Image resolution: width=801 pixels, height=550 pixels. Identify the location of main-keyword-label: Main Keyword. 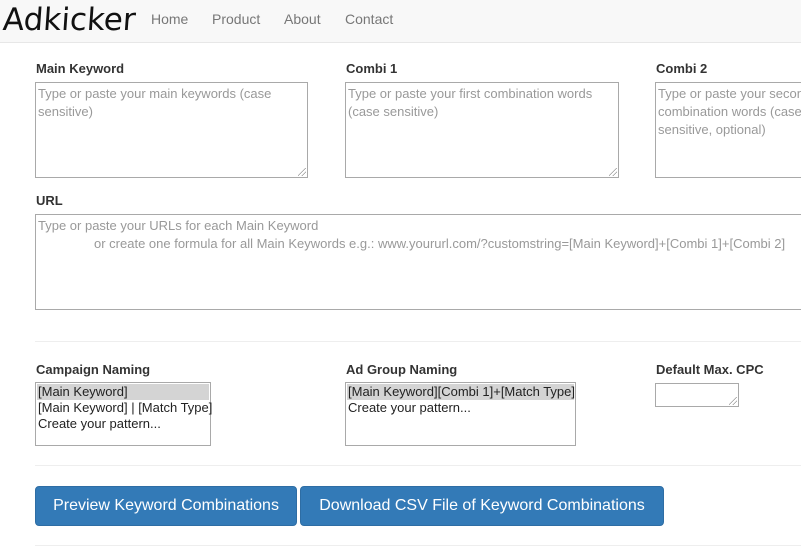
(80, 68).